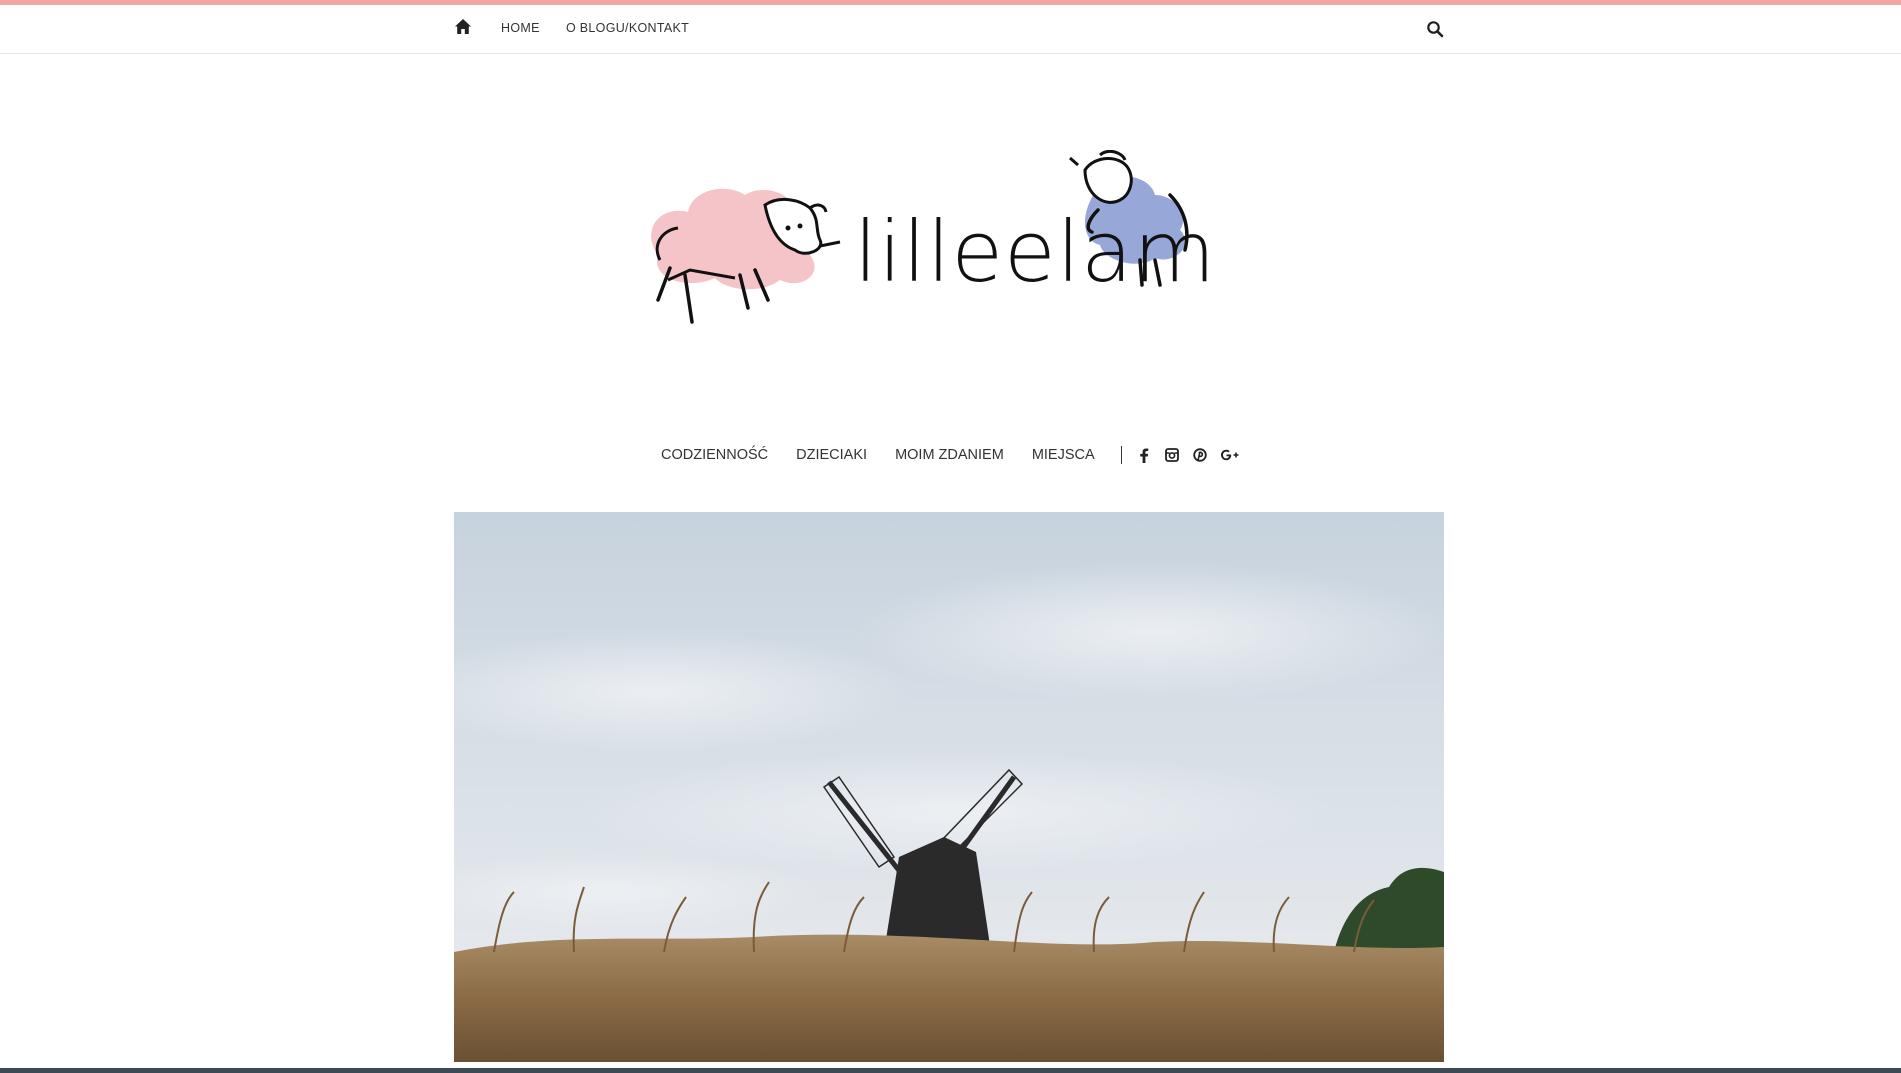 This screenshot has width=1901, height=1073. I want to click on home-icon, so click(463, 27).